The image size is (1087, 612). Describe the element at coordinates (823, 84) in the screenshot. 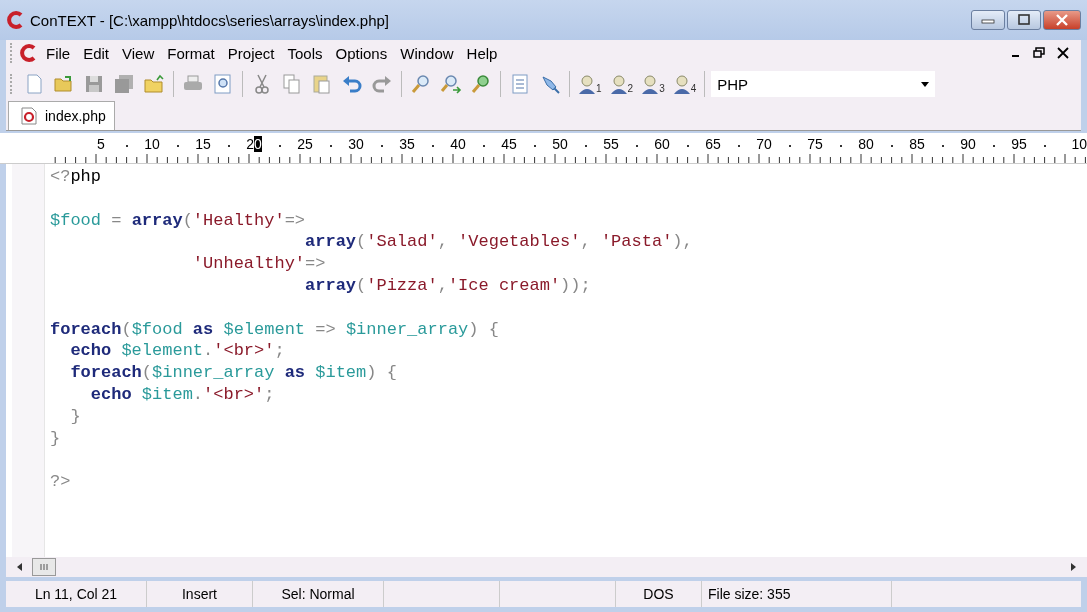

I see `highlighter-dropdown: PHP` at that location.